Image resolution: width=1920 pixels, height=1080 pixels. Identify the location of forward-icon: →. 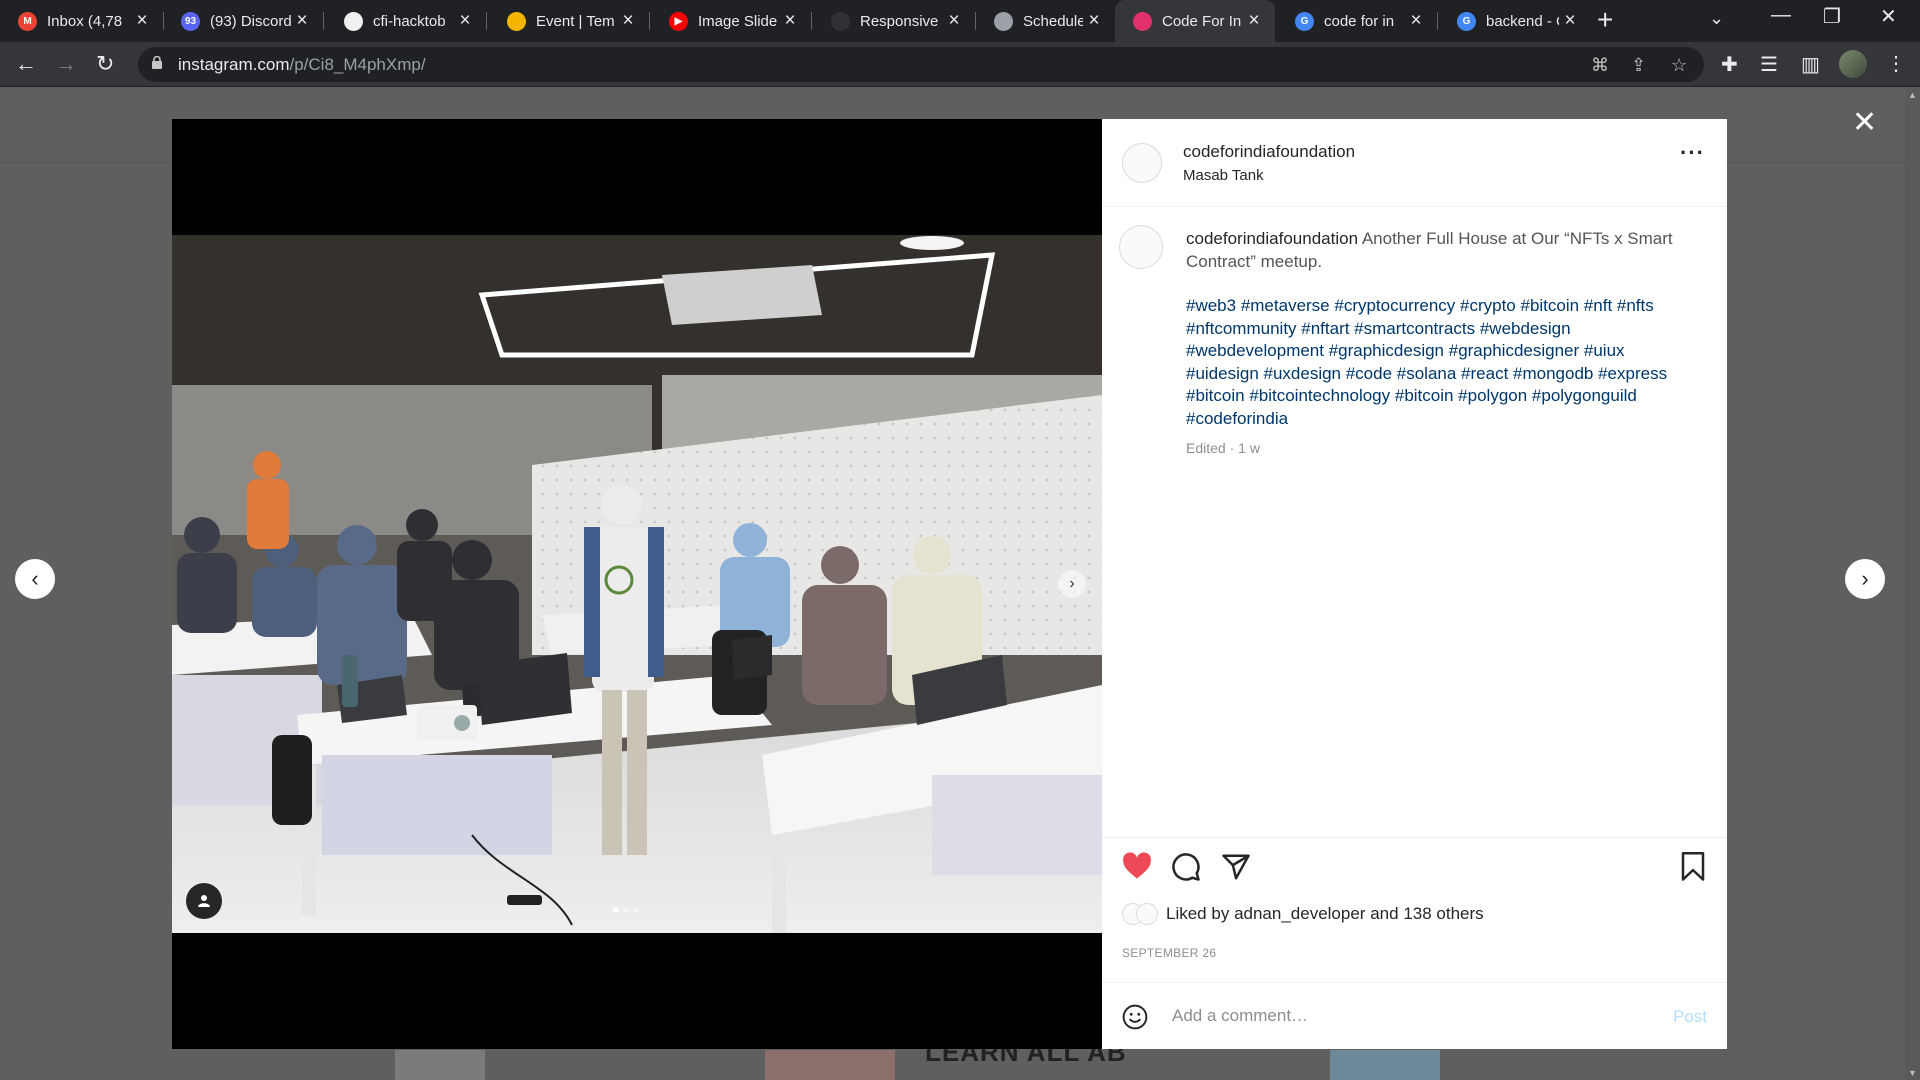
(66, 64).